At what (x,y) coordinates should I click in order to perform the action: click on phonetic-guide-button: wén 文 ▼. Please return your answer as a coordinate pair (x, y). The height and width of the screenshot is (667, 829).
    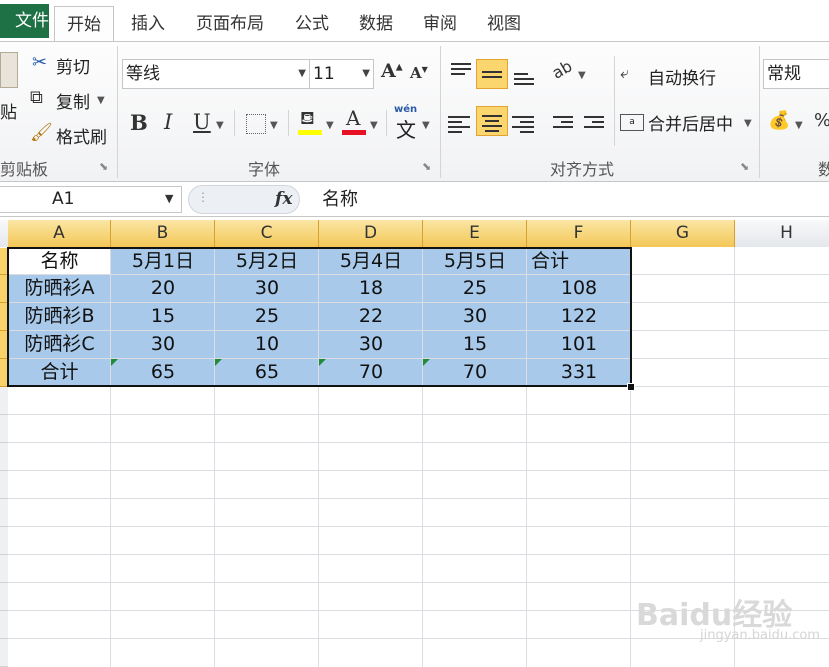
    Looking at the image, I should click on (412, 123).